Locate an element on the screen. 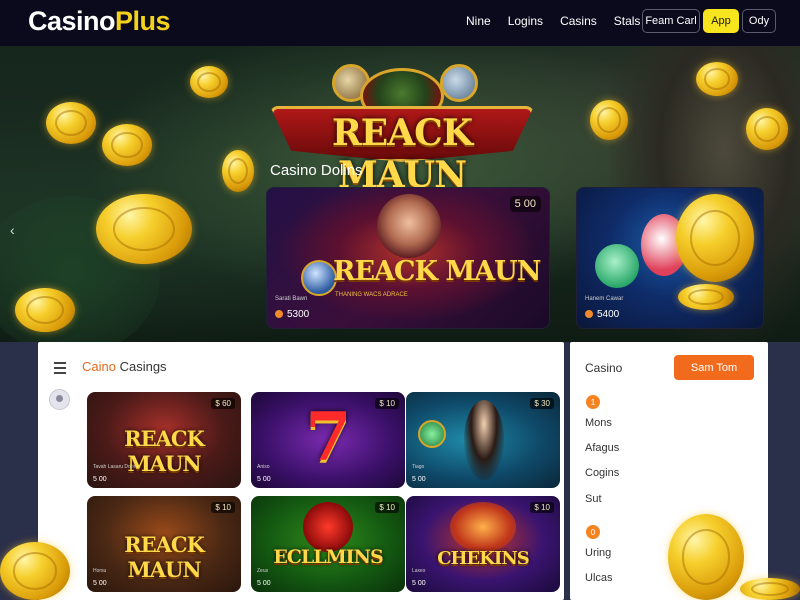 The image size is (800, 600). sidebar-item-uring: Uring is located at coordinates (598, 553).